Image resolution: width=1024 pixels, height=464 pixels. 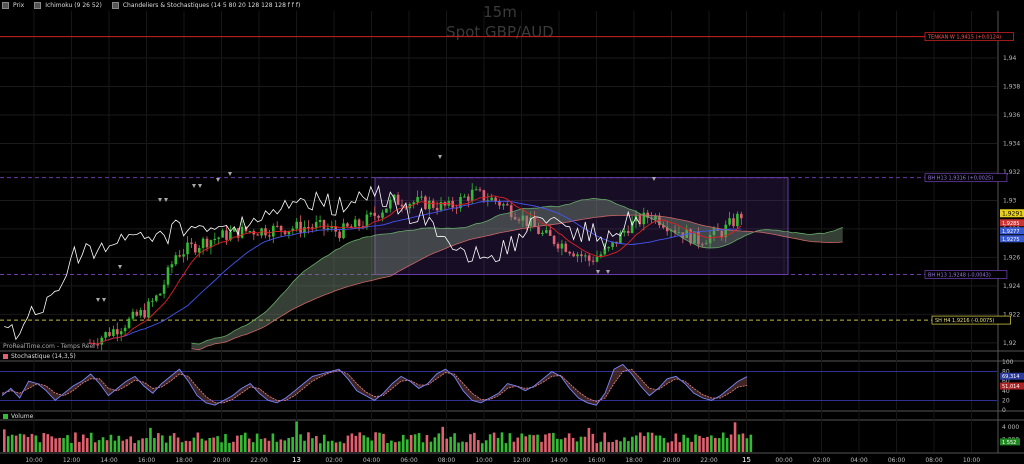 I want to click on stochastic-swatch-icon, so click(x=5, y=356).